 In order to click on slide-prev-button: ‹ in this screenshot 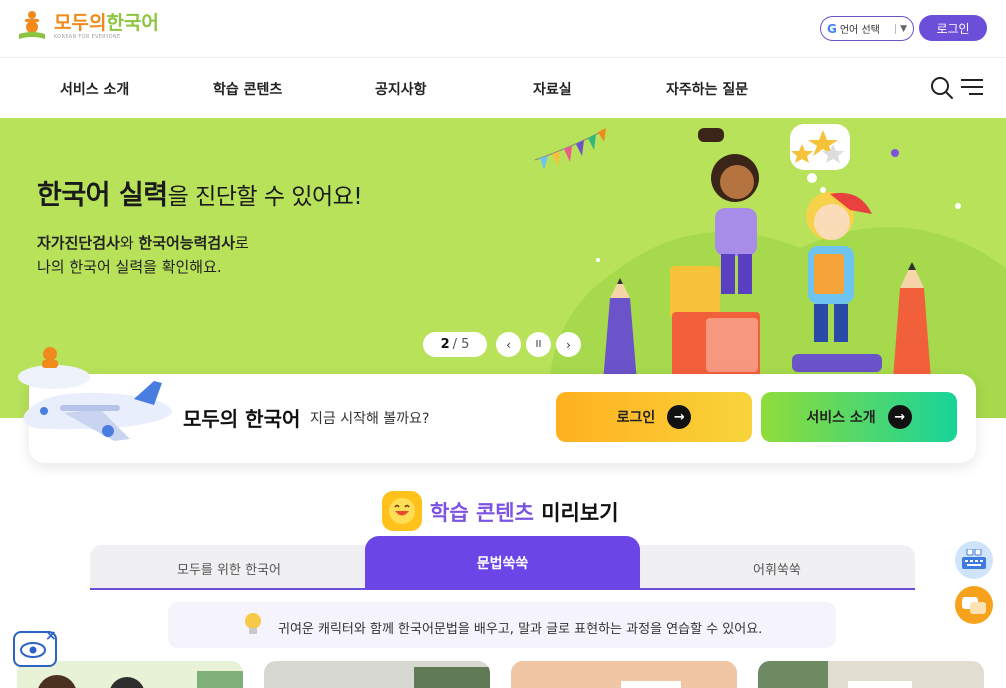, I will do `click(508, 344)`.